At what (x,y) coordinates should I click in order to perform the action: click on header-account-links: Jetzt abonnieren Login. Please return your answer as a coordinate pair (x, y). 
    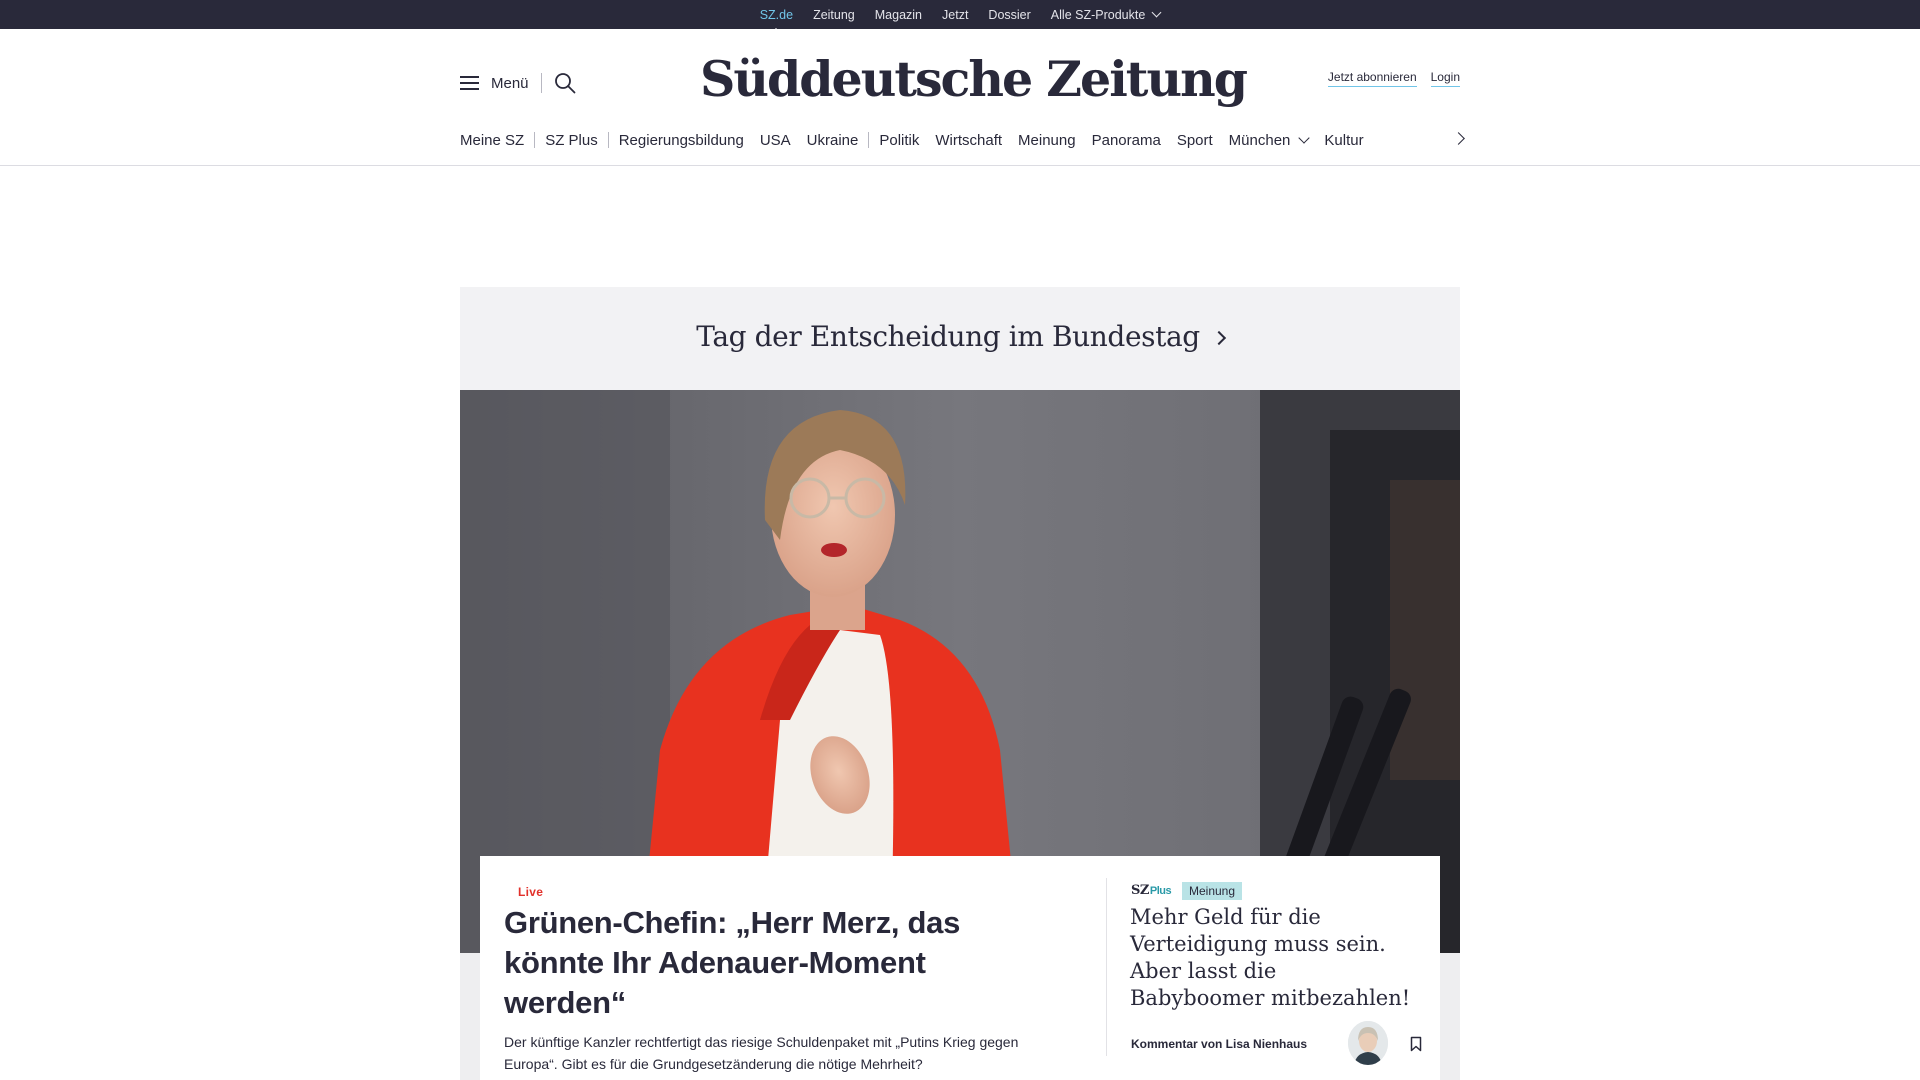
    Looking at the image, I should click on (1393, 78).